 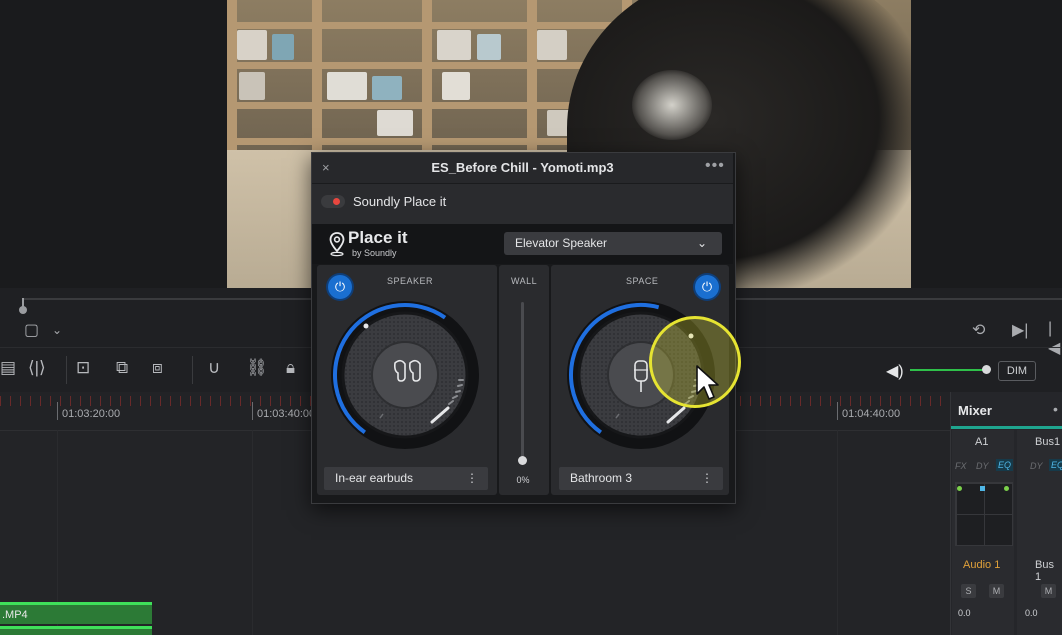 What do you see at coordinates (982, 442) in the screenshot?
I see `channel-id: A1` at bounding box center [982, 442].